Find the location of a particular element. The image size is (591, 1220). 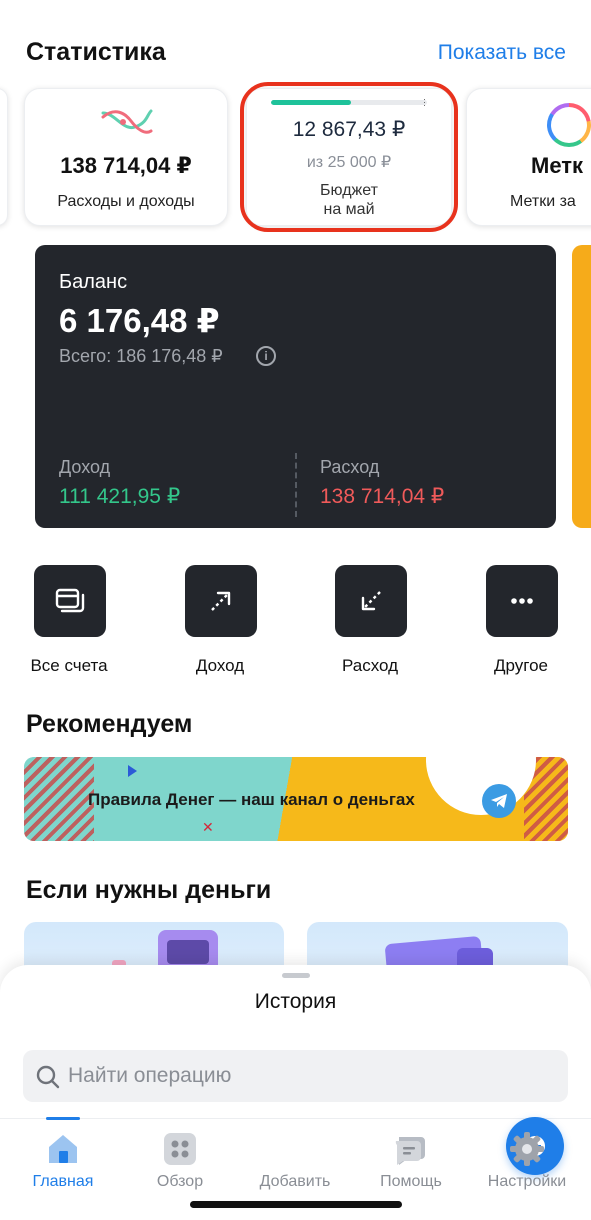

income-value: 111 421,95 ₽ is located at coordinates (120, 496).